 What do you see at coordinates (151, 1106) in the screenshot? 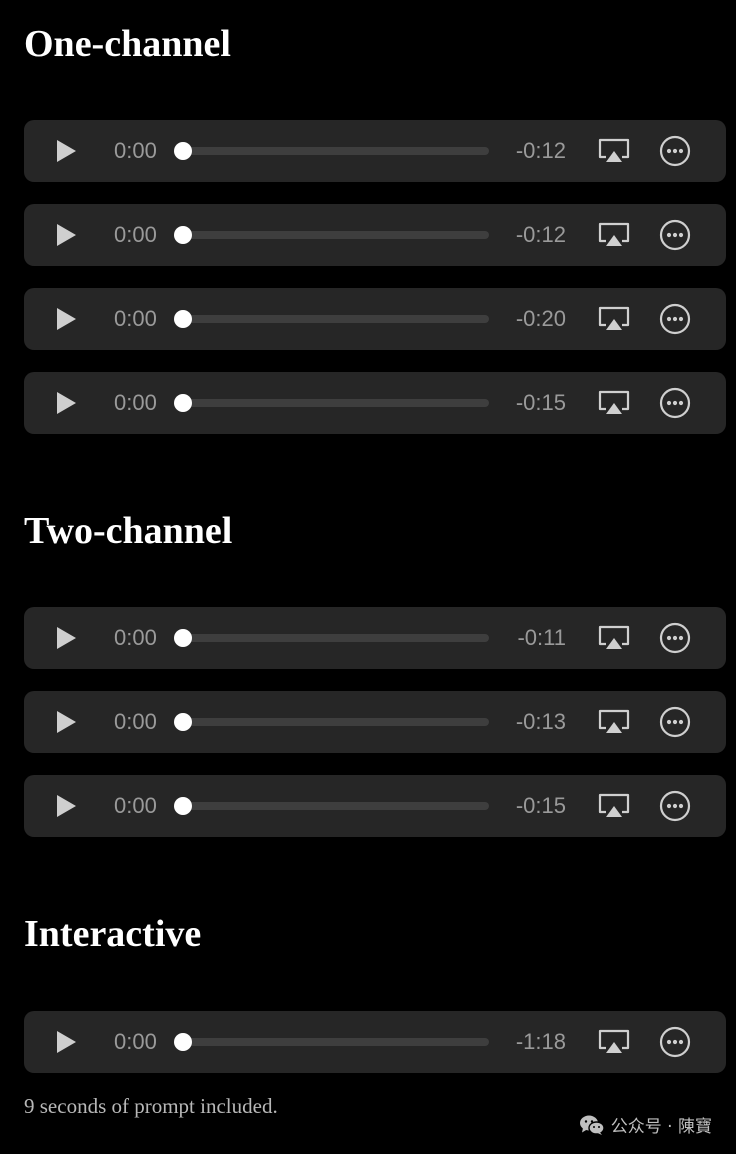
I see `caption: 9 seconds of prompt included.` at bounding box center [151, 1106].